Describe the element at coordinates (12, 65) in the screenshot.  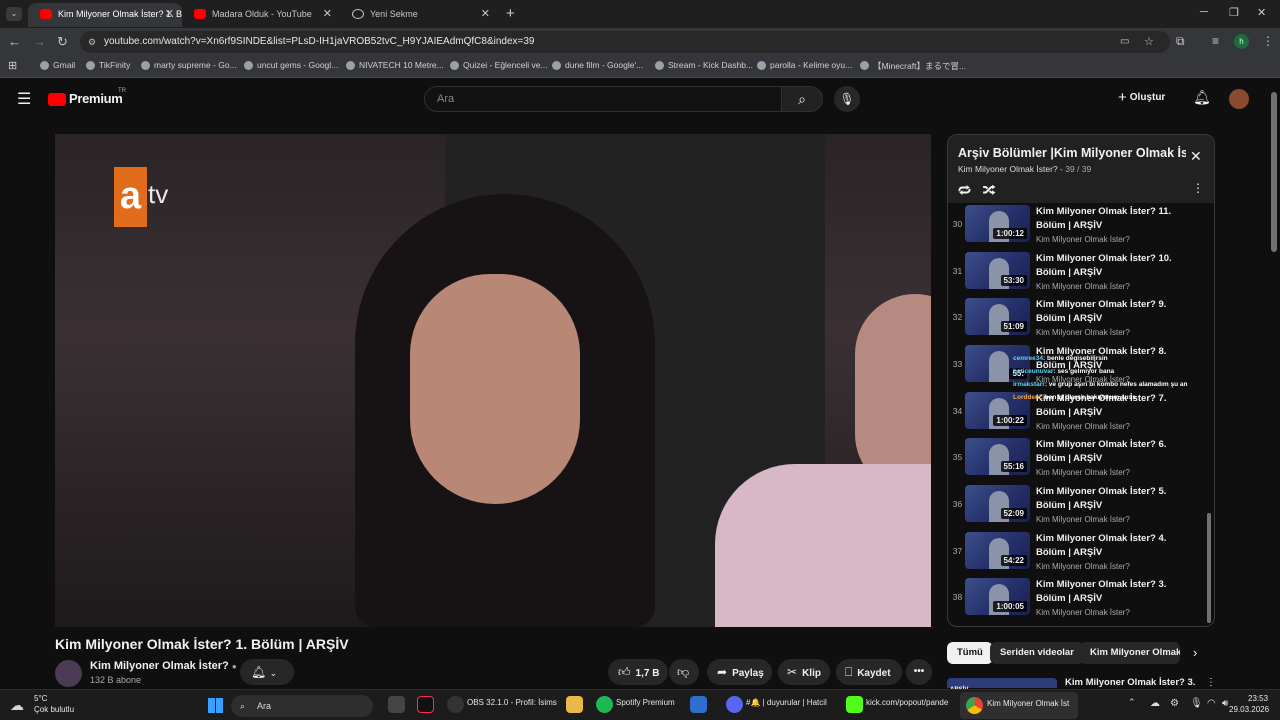
I see `apps-grid-icon: ⊞` at that location.